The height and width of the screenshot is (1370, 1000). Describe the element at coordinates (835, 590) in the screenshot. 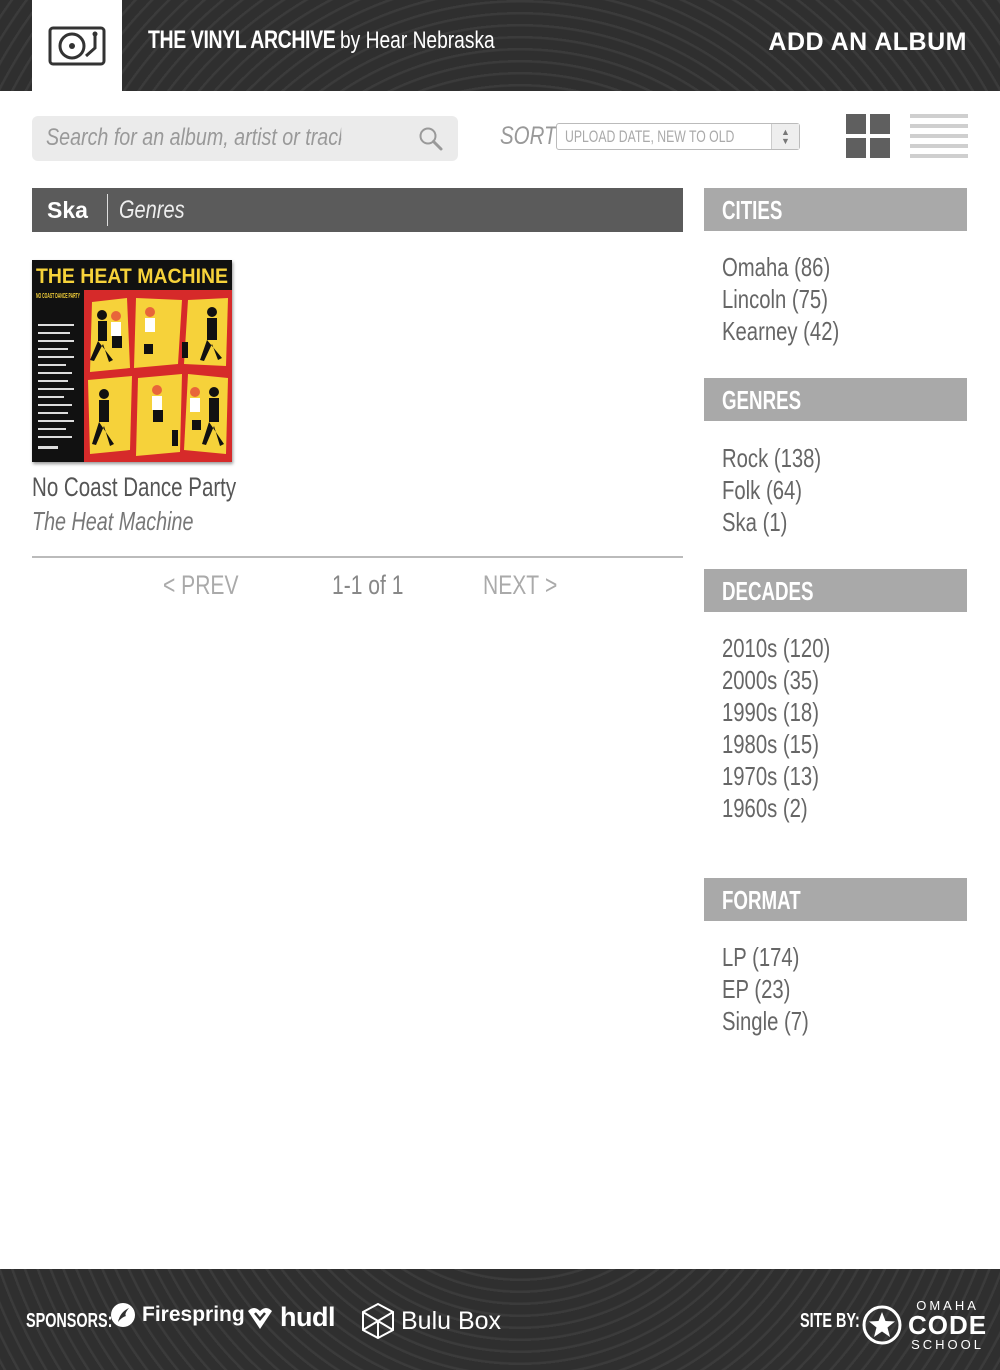

I see `sidebar-heading-decades: DECADES` at that location.